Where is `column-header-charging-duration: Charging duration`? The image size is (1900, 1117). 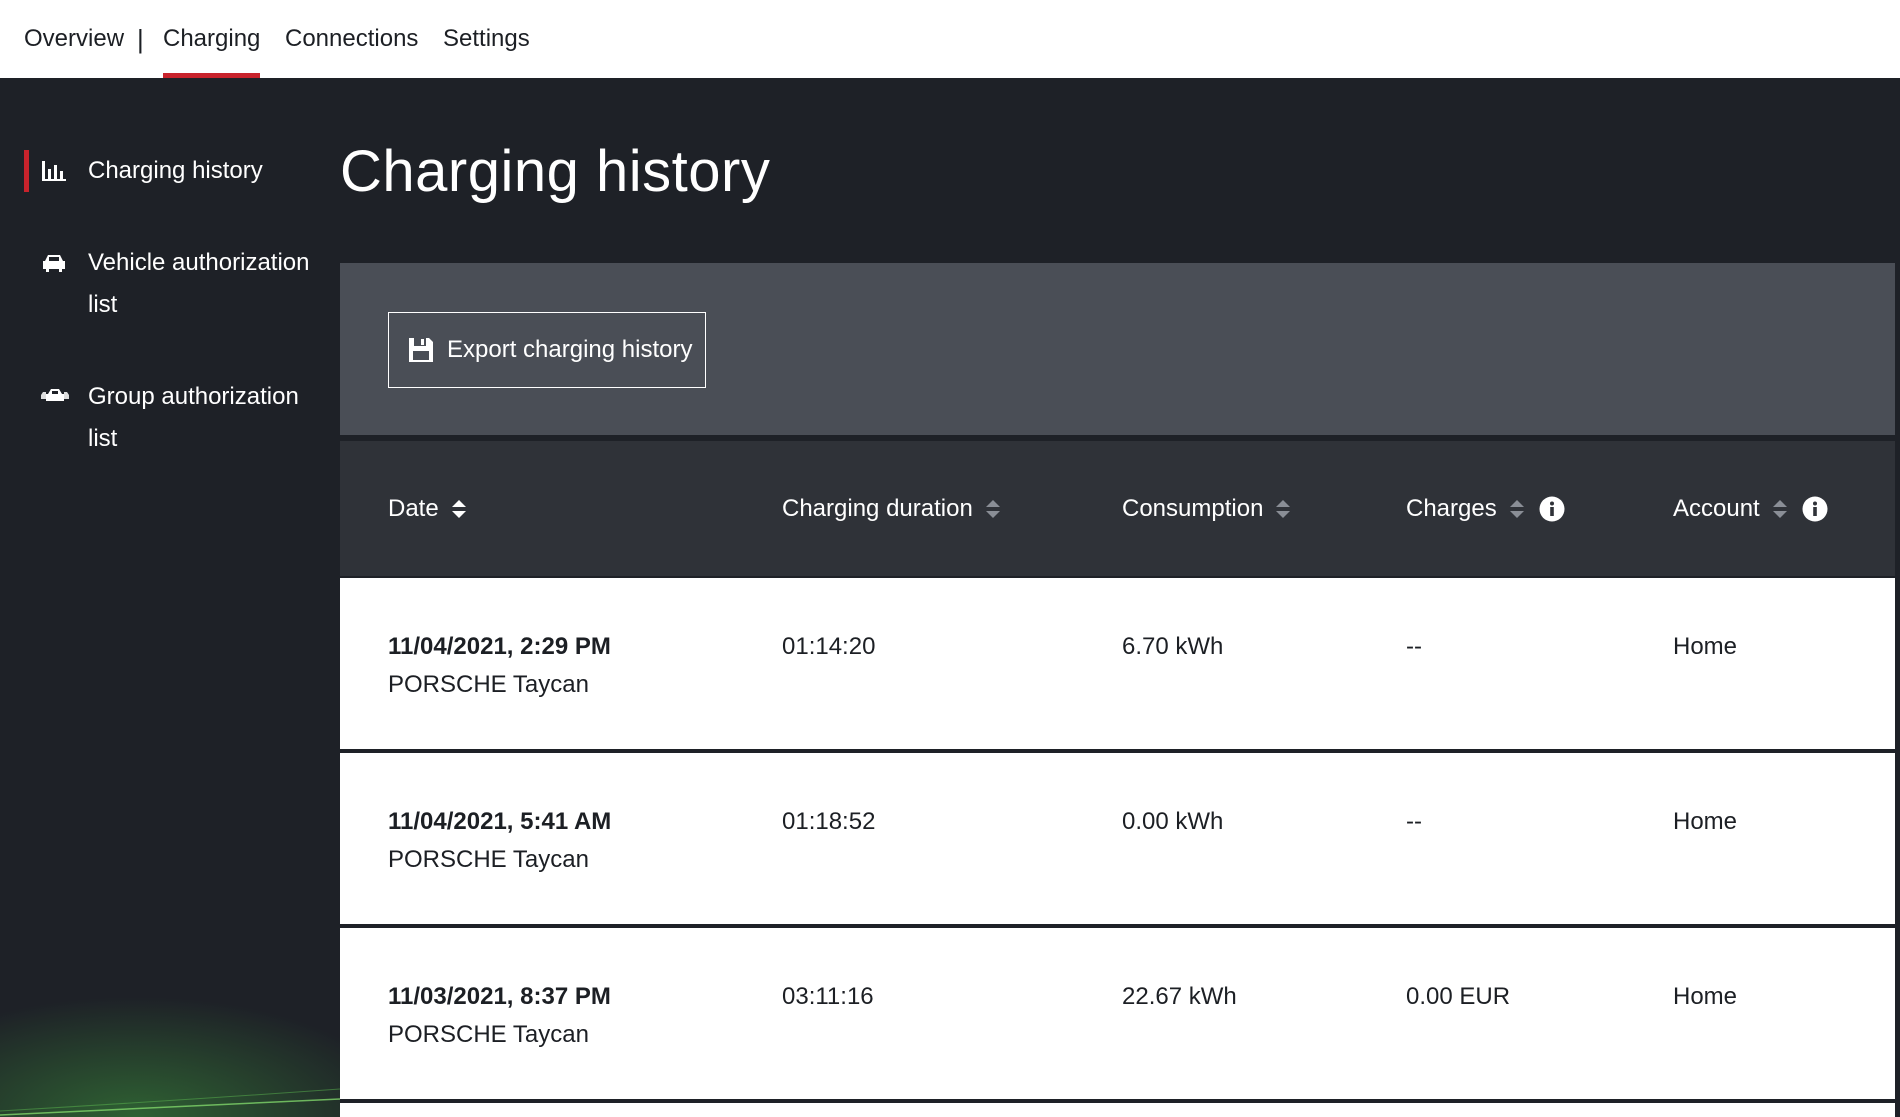
column-header-charging-duration: Charging duration is located at coordinates (891, 508).